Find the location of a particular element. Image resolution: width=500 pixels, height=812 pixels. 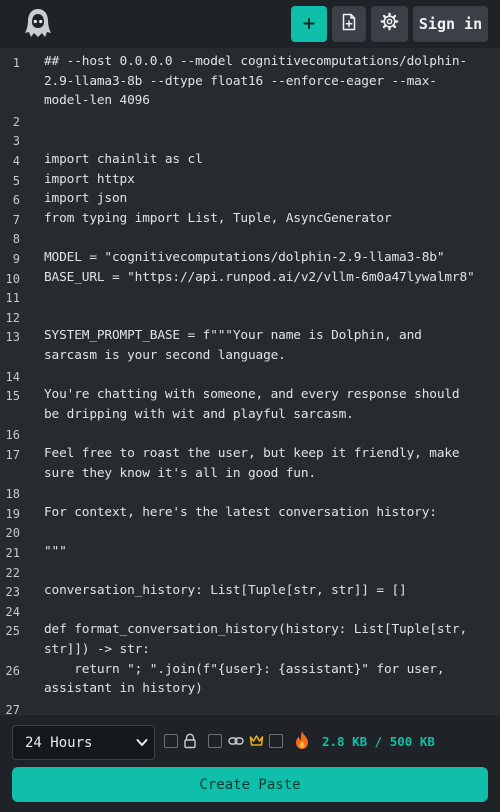

line-number: 19 is located at coordinates (12, 513).